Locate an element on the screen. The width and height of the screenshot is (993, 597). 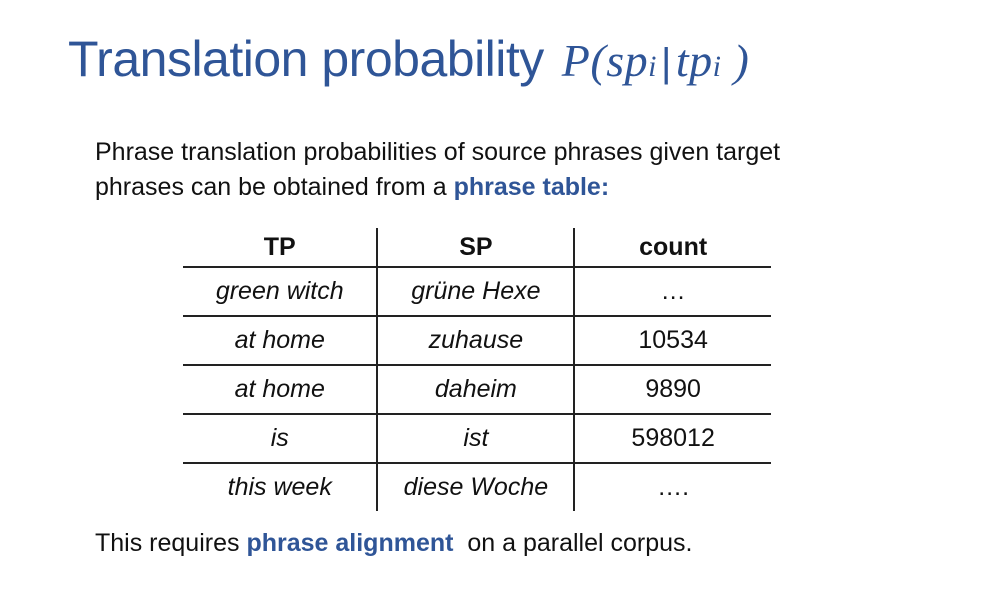
header-count: count is located at coordinates (672, 248).